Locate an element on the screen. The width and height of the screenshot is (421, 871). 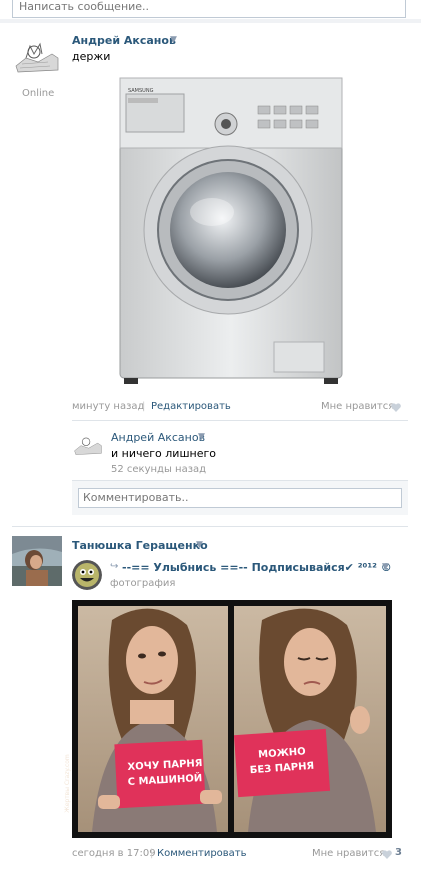
repost-menu-arrow-icon: ▼ is located at coordinates (385, 567).